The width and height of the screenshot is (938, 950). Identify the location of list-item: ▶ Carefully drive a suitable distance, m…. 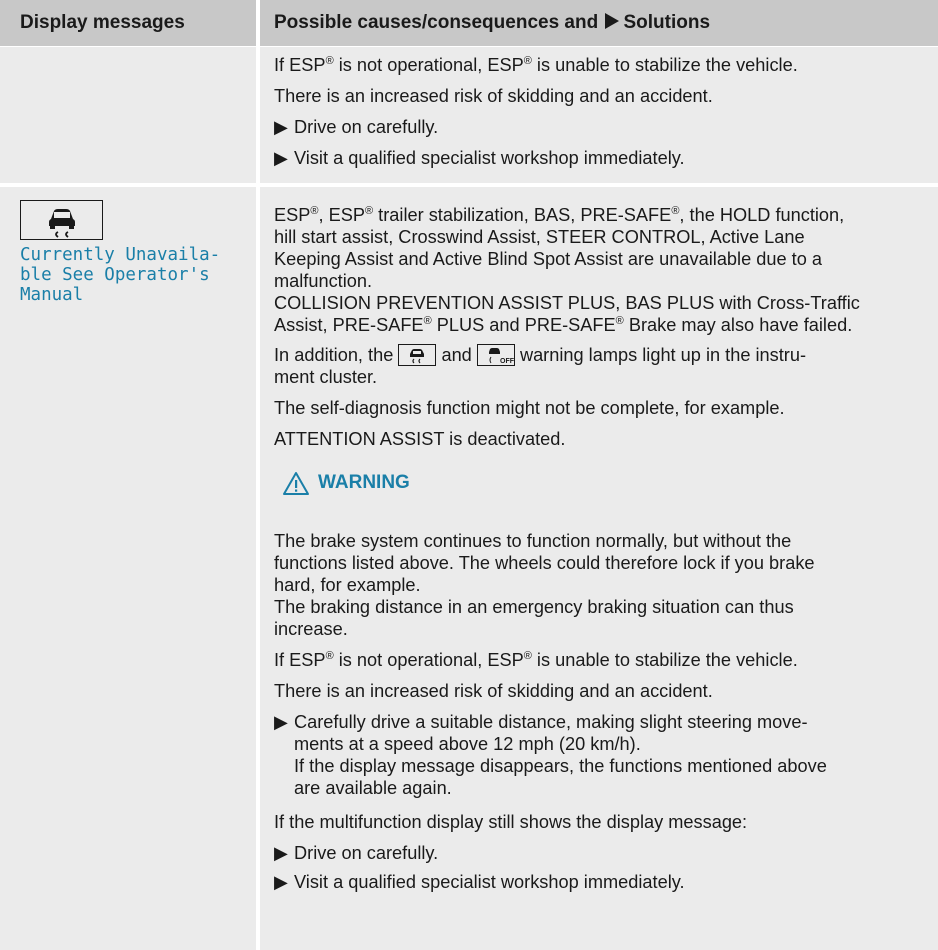
(550, 755).